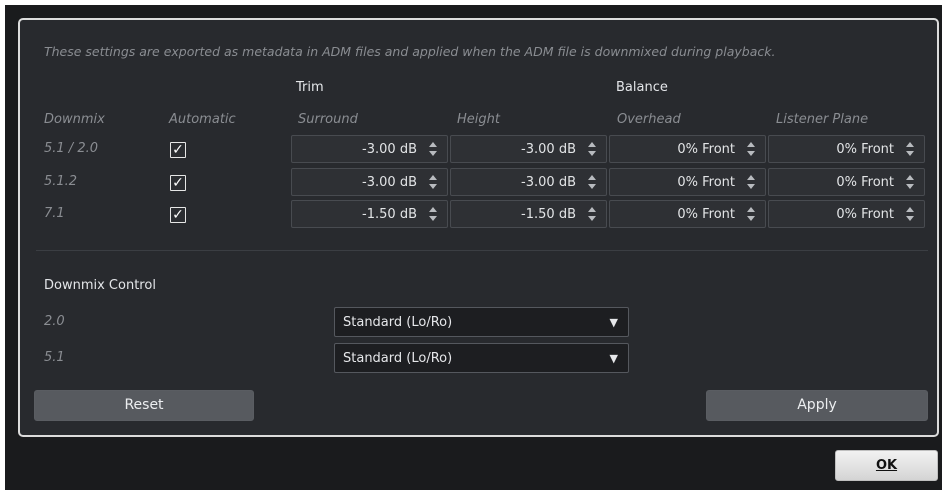  I want to click on row-label-5-1-2-0: 5.1 / 2.0, so click(71, 148).